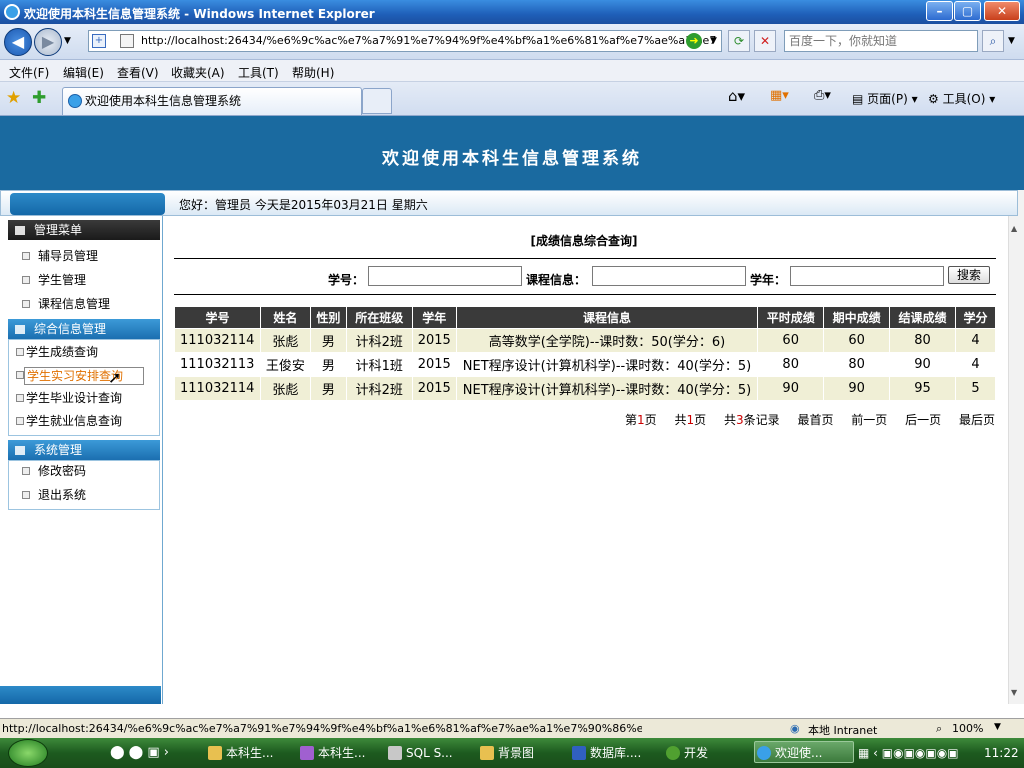  I want to click on menu-tools: 工具(T), so click(258, 72).